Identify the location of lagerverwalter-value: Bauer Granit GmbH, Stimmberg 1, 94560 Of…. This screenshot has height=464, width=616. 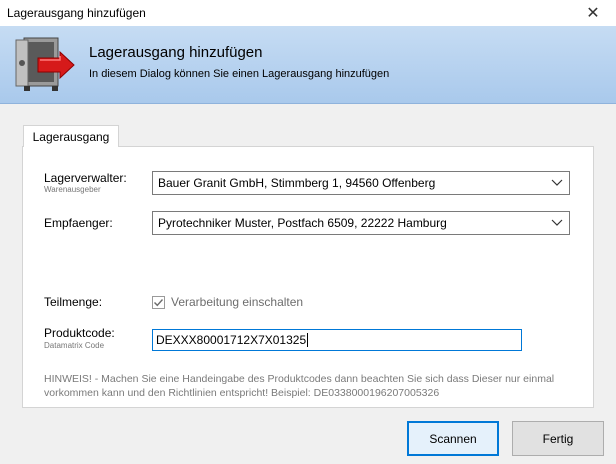
(297, 183).